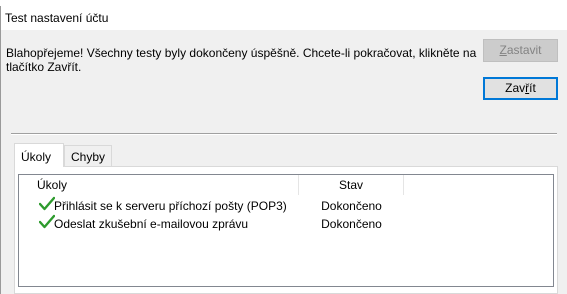 This screenshot has height=294, width=567. Describe the element at coordinates (284, 18) in the screenshot. I see `title-bar: Test nastavení účtu` at that location.